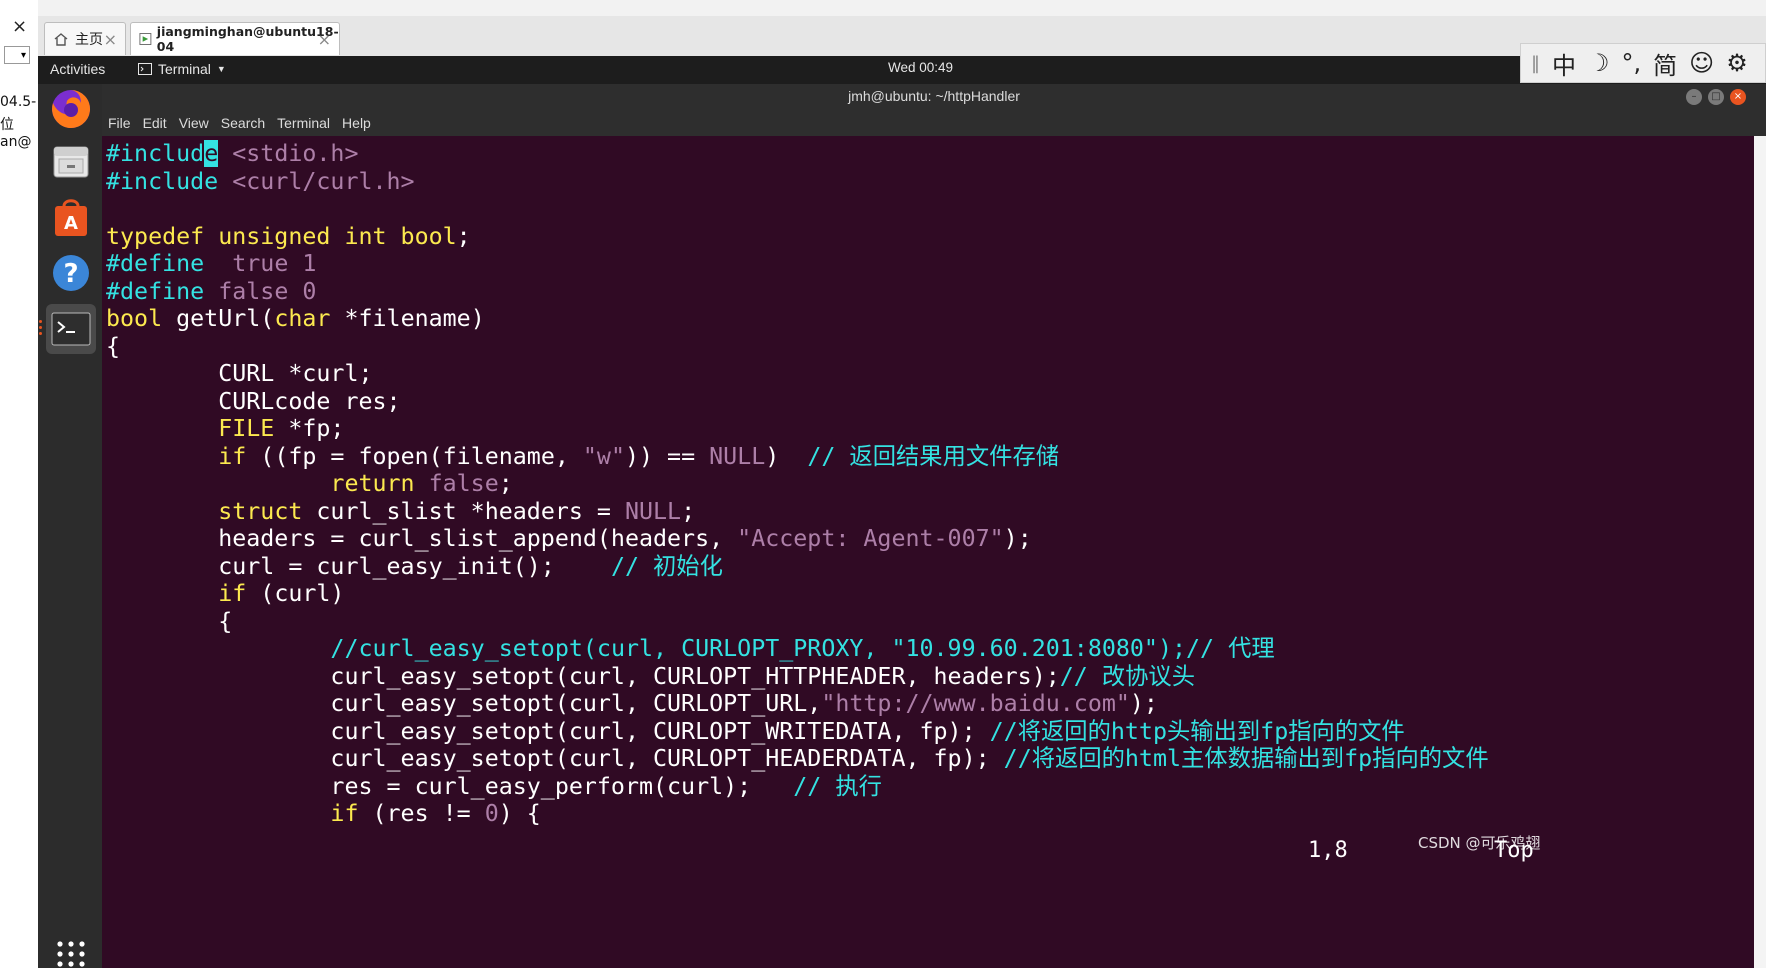 The image size is (1766, 968). I want to click on host-close-button: ×, so click(19, 26).